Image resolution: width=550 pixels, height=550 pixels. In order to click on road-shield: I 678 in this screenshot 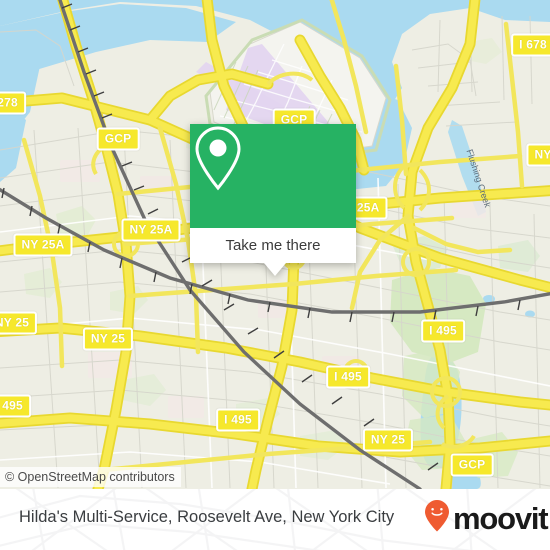, I will do `click(530, 45)`.